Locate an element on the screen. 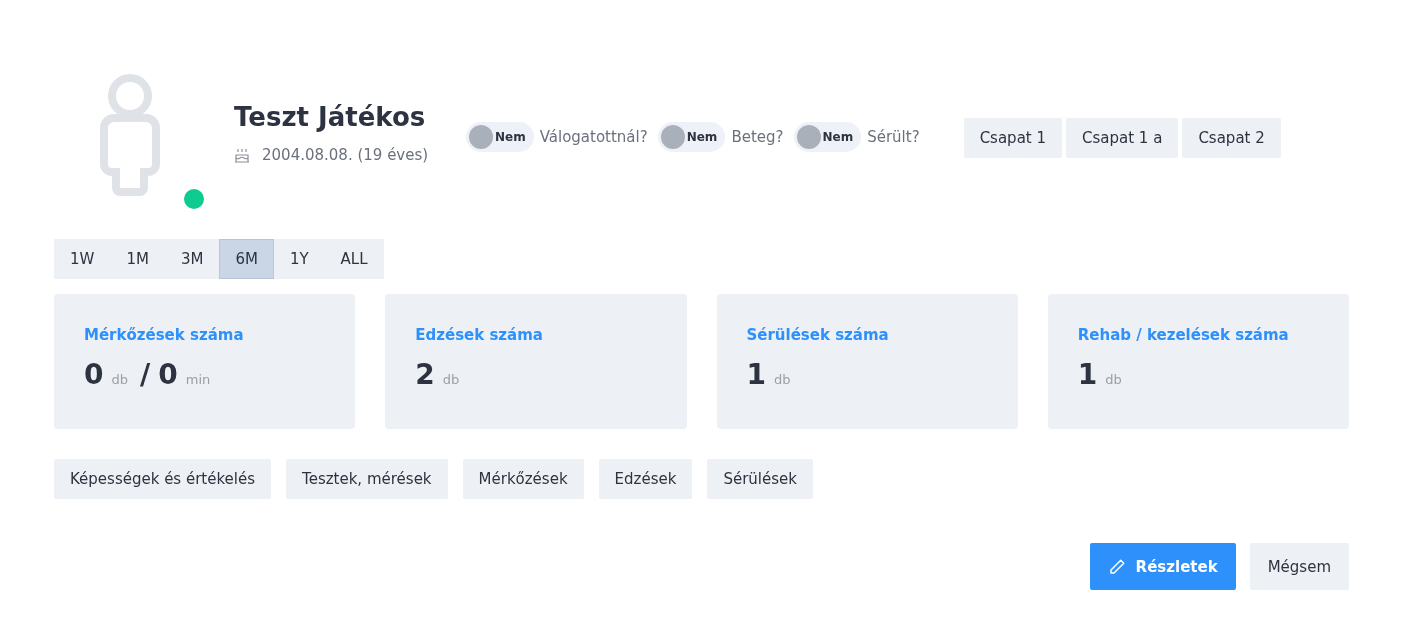  toggle-label: Válogatottnál? is located at coordinates (593, 137).